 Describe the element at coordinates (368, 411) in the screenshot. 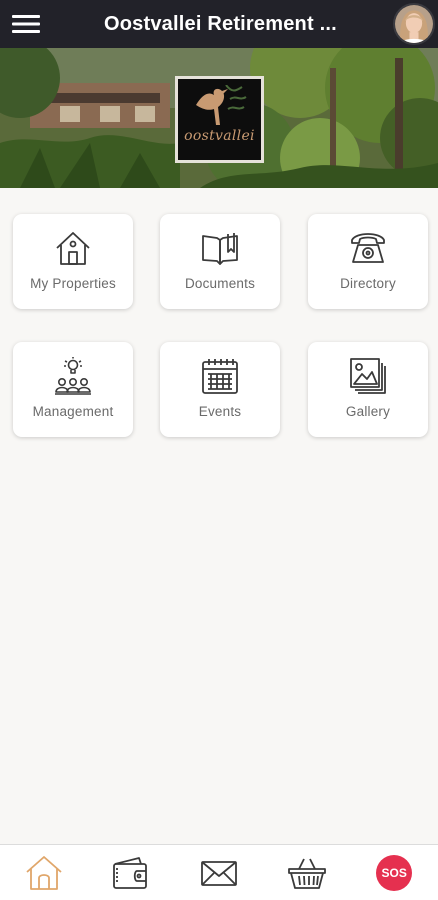

I see `tile-label: Gallery` at that location.